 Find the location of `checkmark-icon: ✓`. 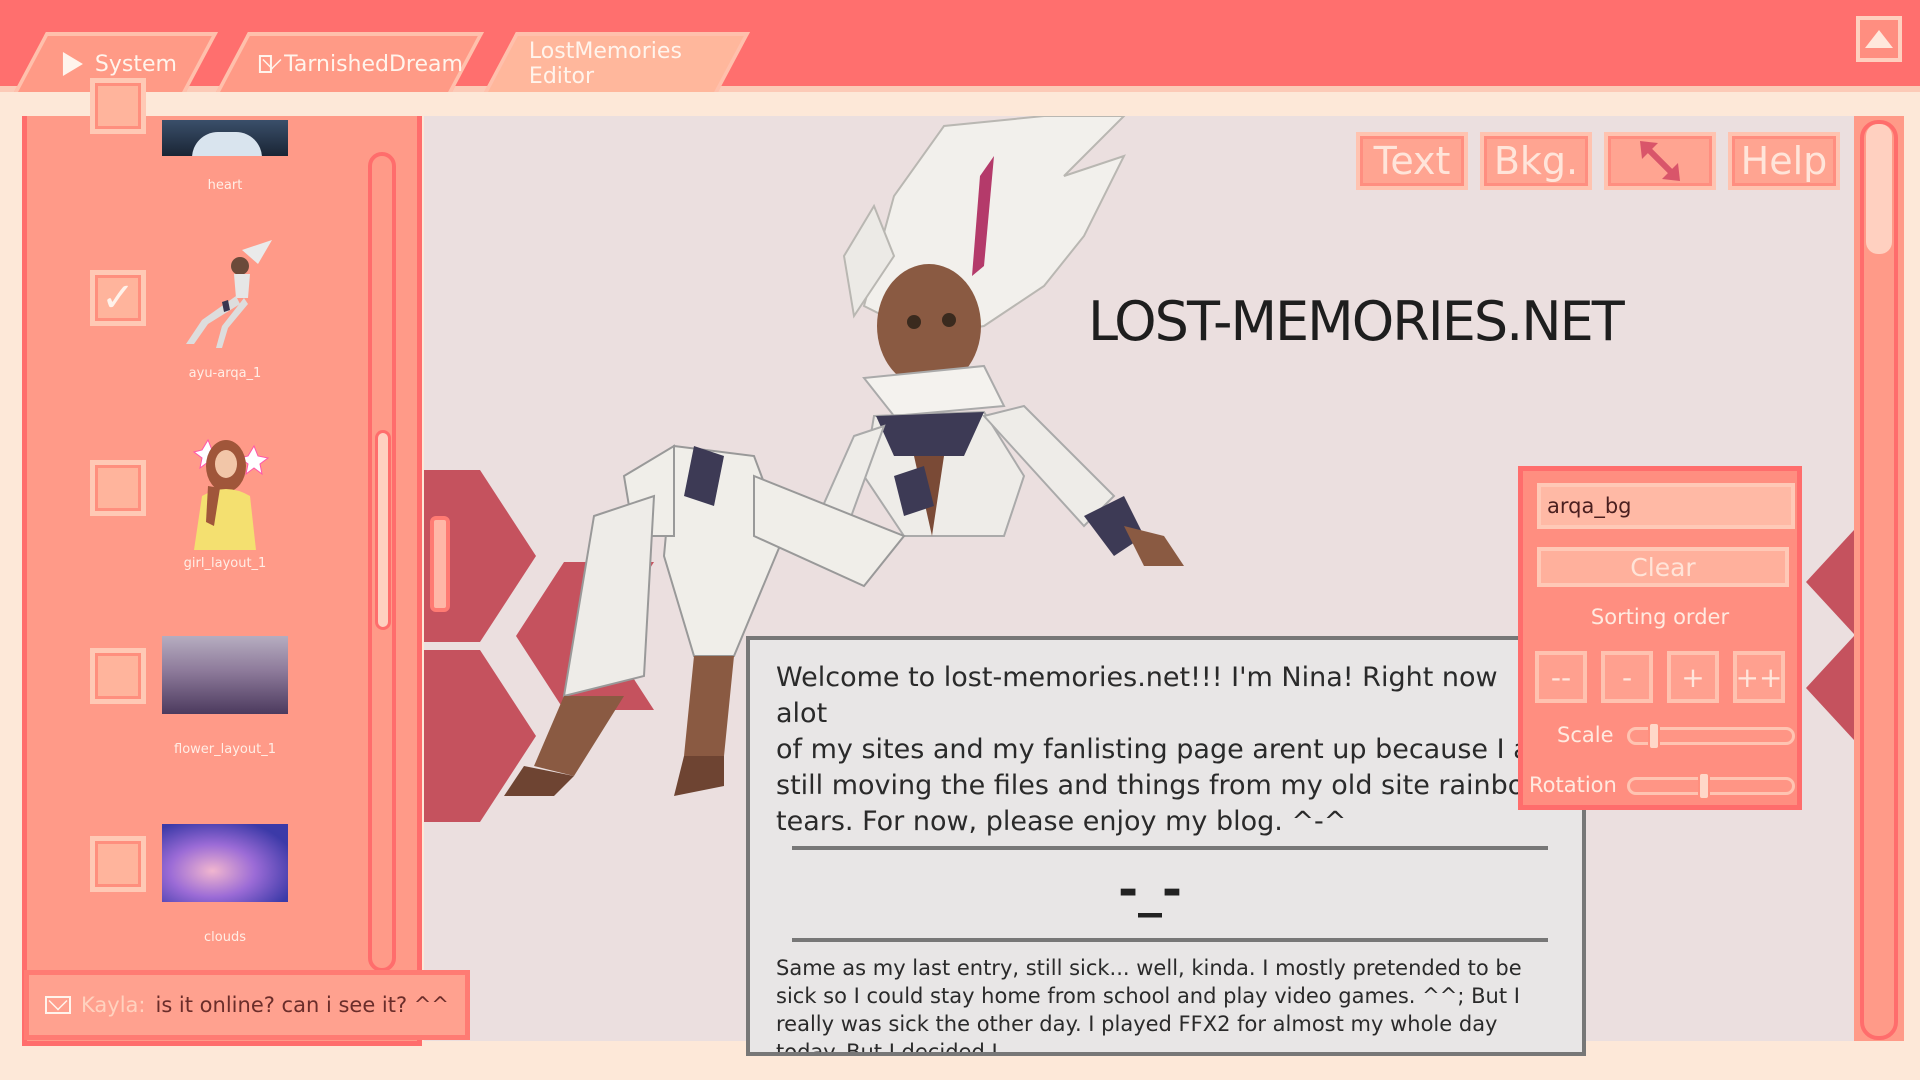

checkmark-icon: ✓ is located at coordinates (118, 298).